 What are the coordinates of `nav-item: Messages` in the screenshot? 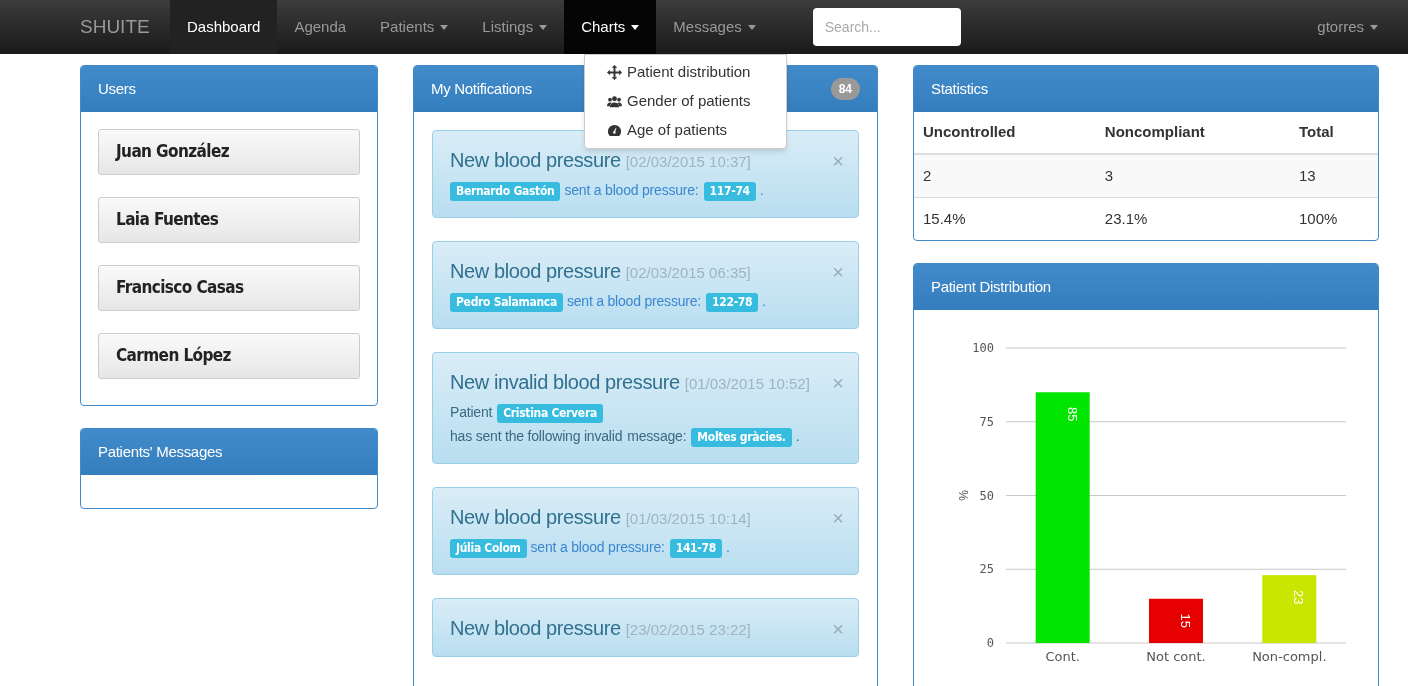 It's located at (714, 27).